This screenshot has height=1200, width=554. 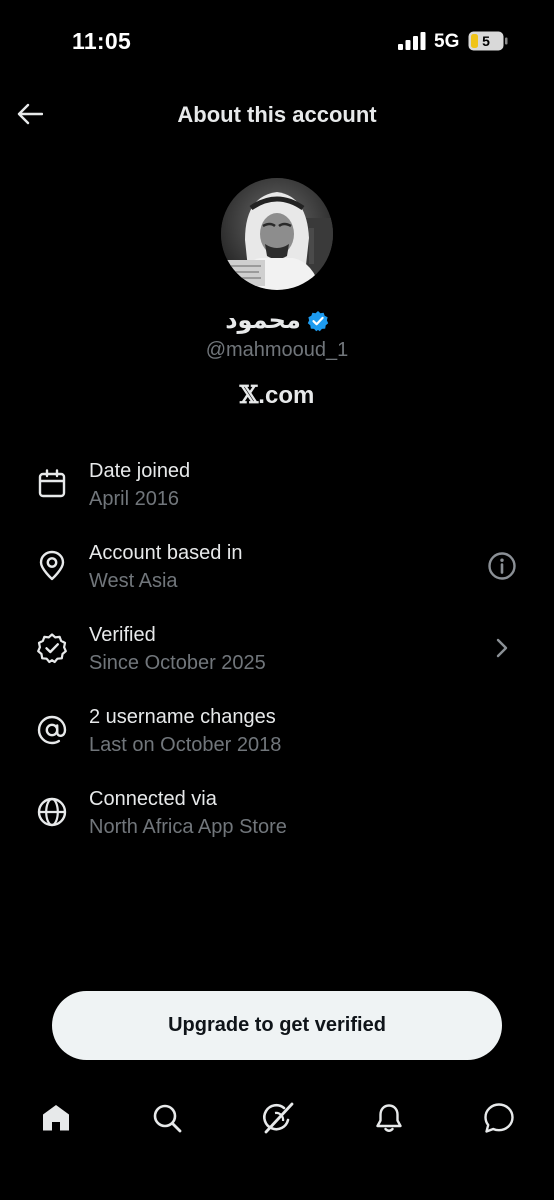 I want to click on battery-level: 5, so click(x=486, y=41).